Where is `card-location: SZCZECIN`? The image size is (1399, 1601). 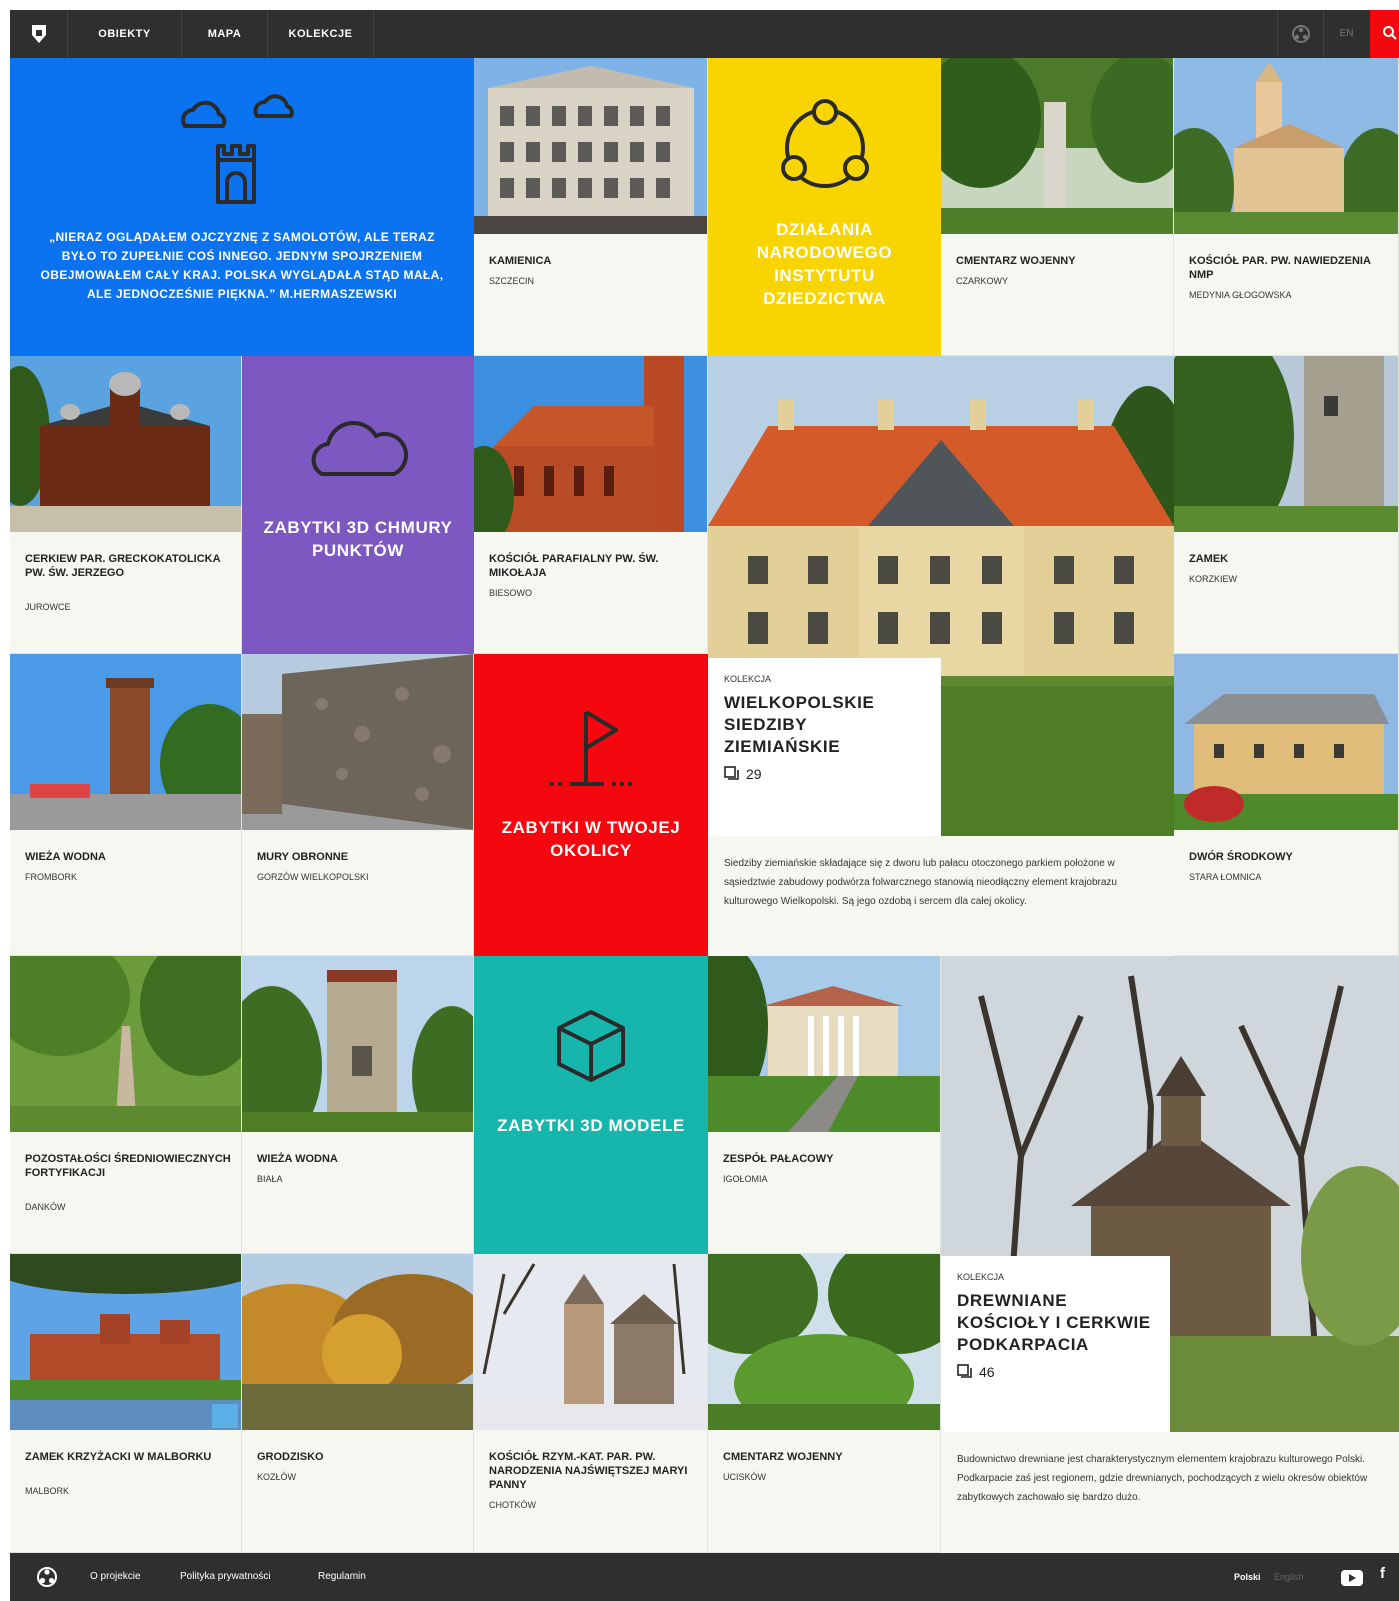
card-location: SZCZECIN is located at coordinates (511, 281).